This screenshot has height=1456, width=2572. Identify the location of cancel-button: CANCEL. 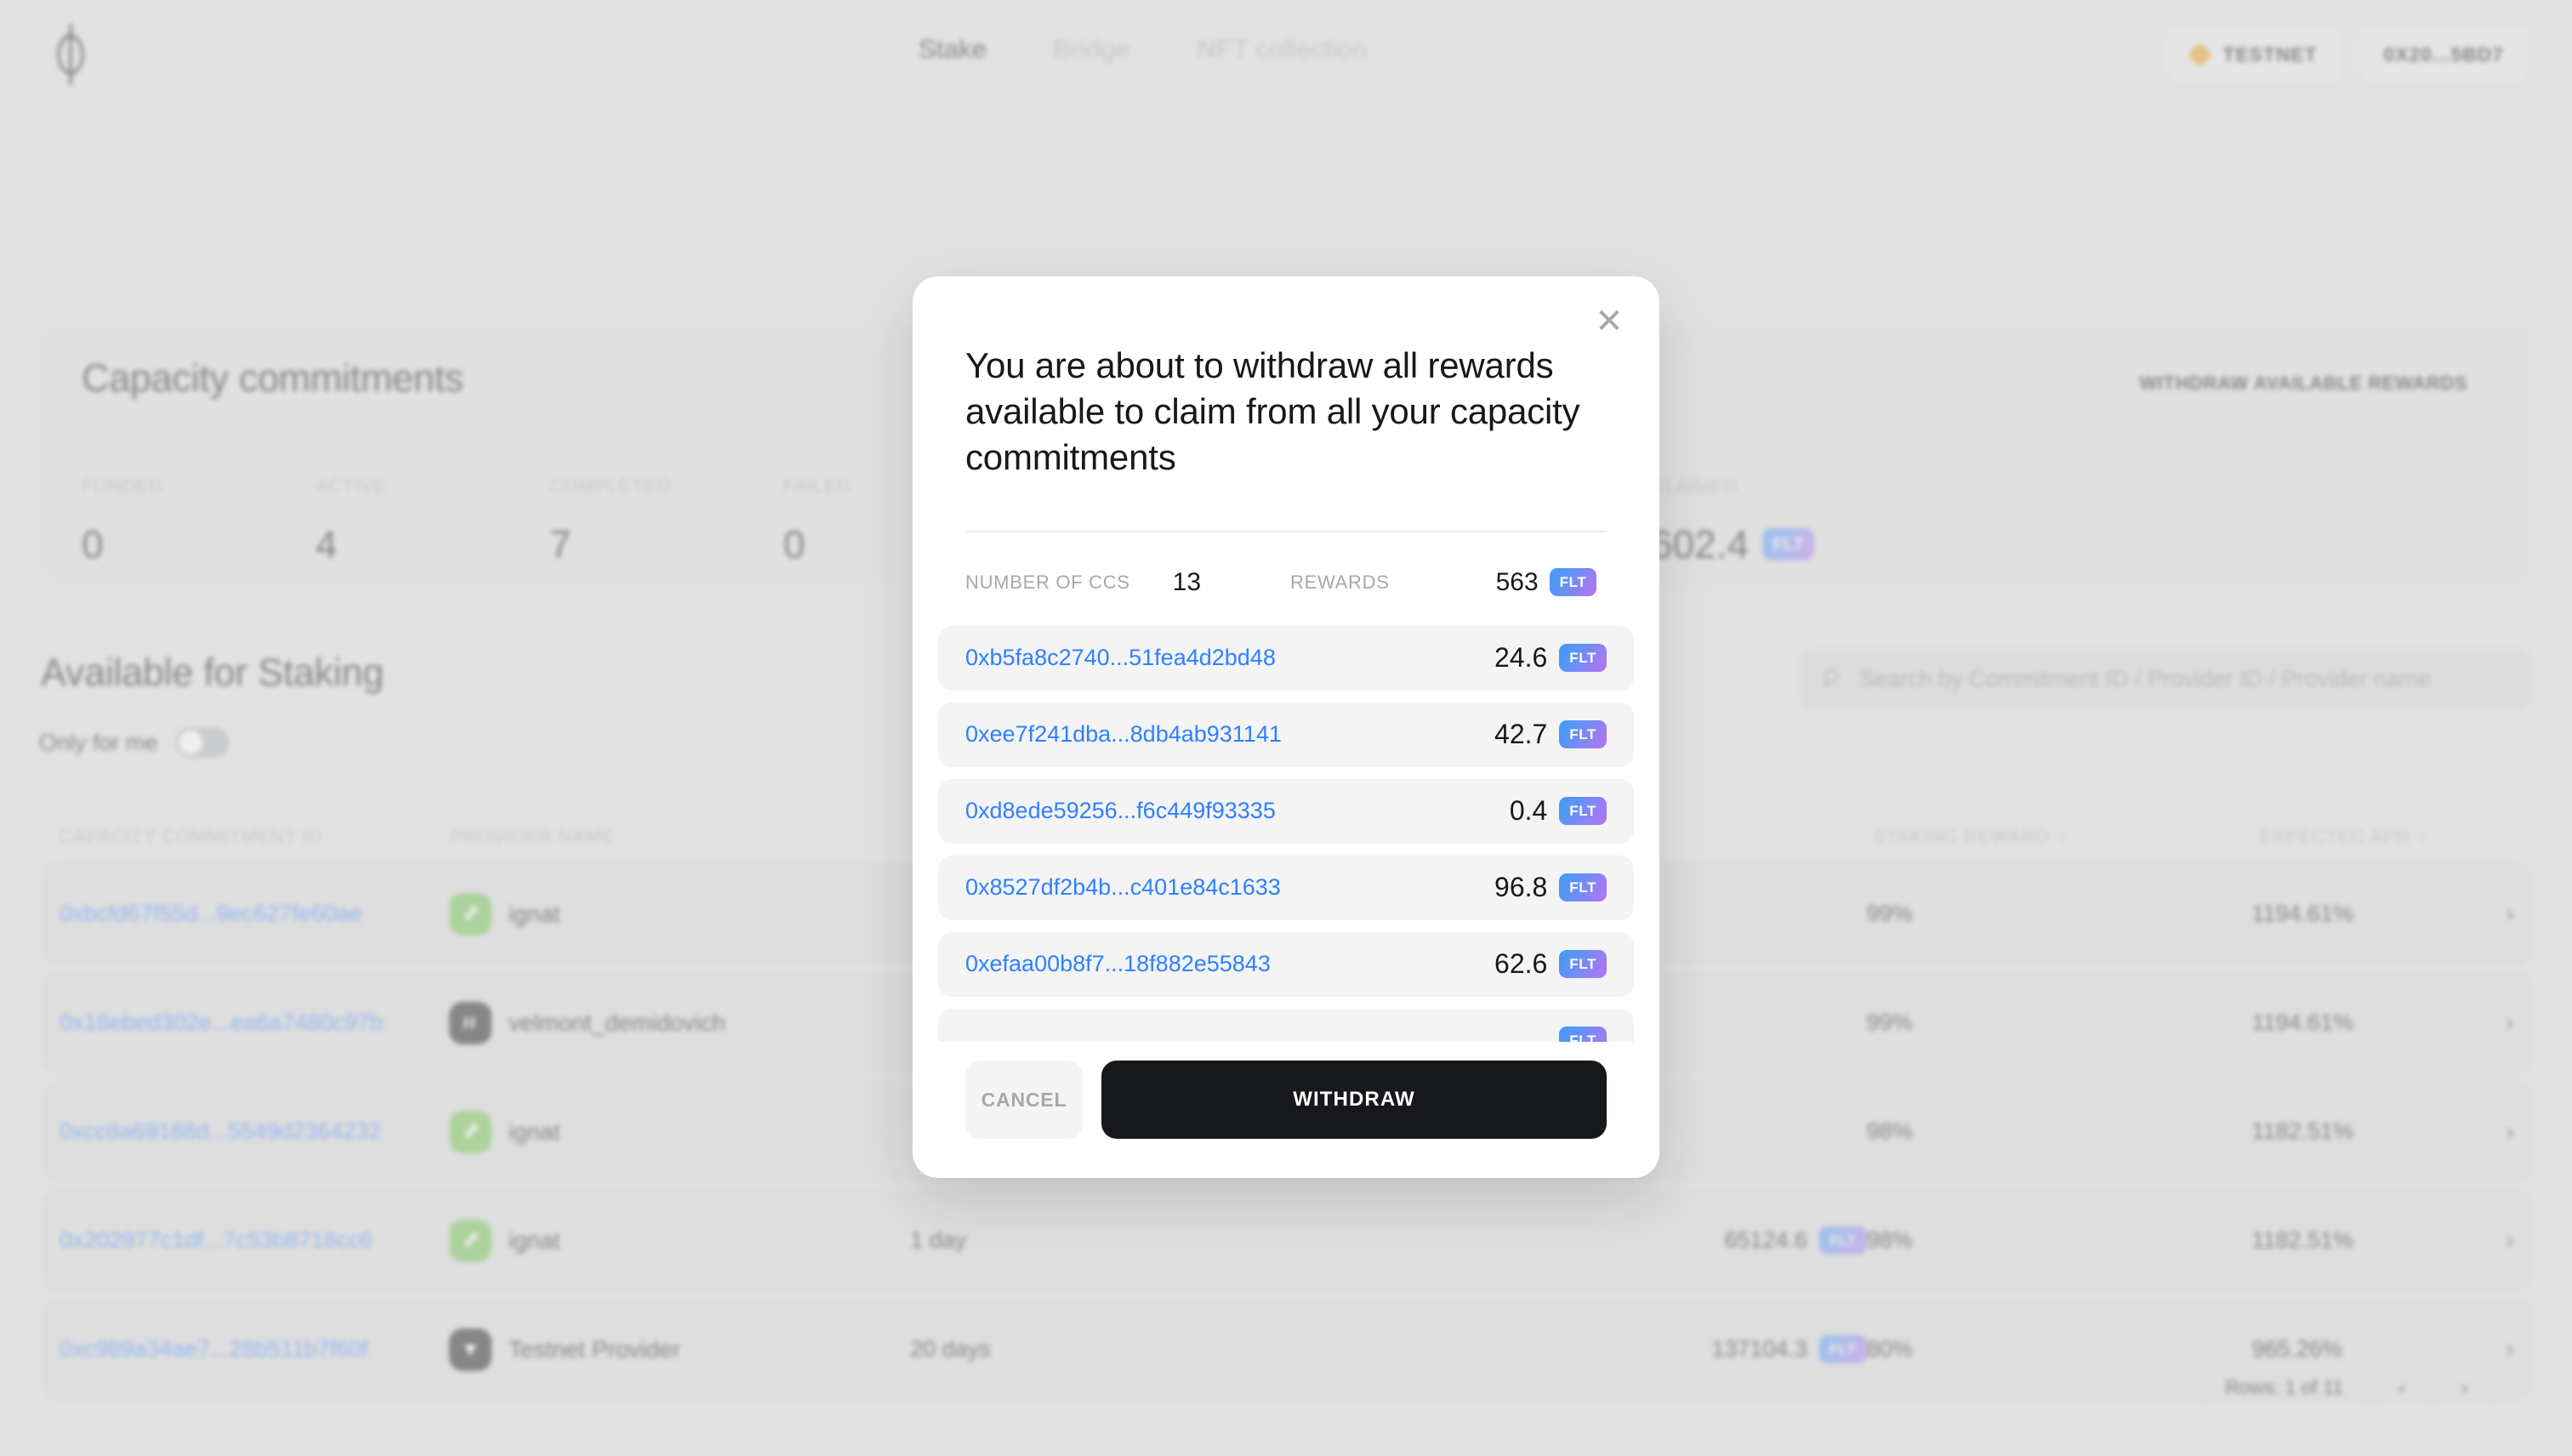
(1024, 1100).